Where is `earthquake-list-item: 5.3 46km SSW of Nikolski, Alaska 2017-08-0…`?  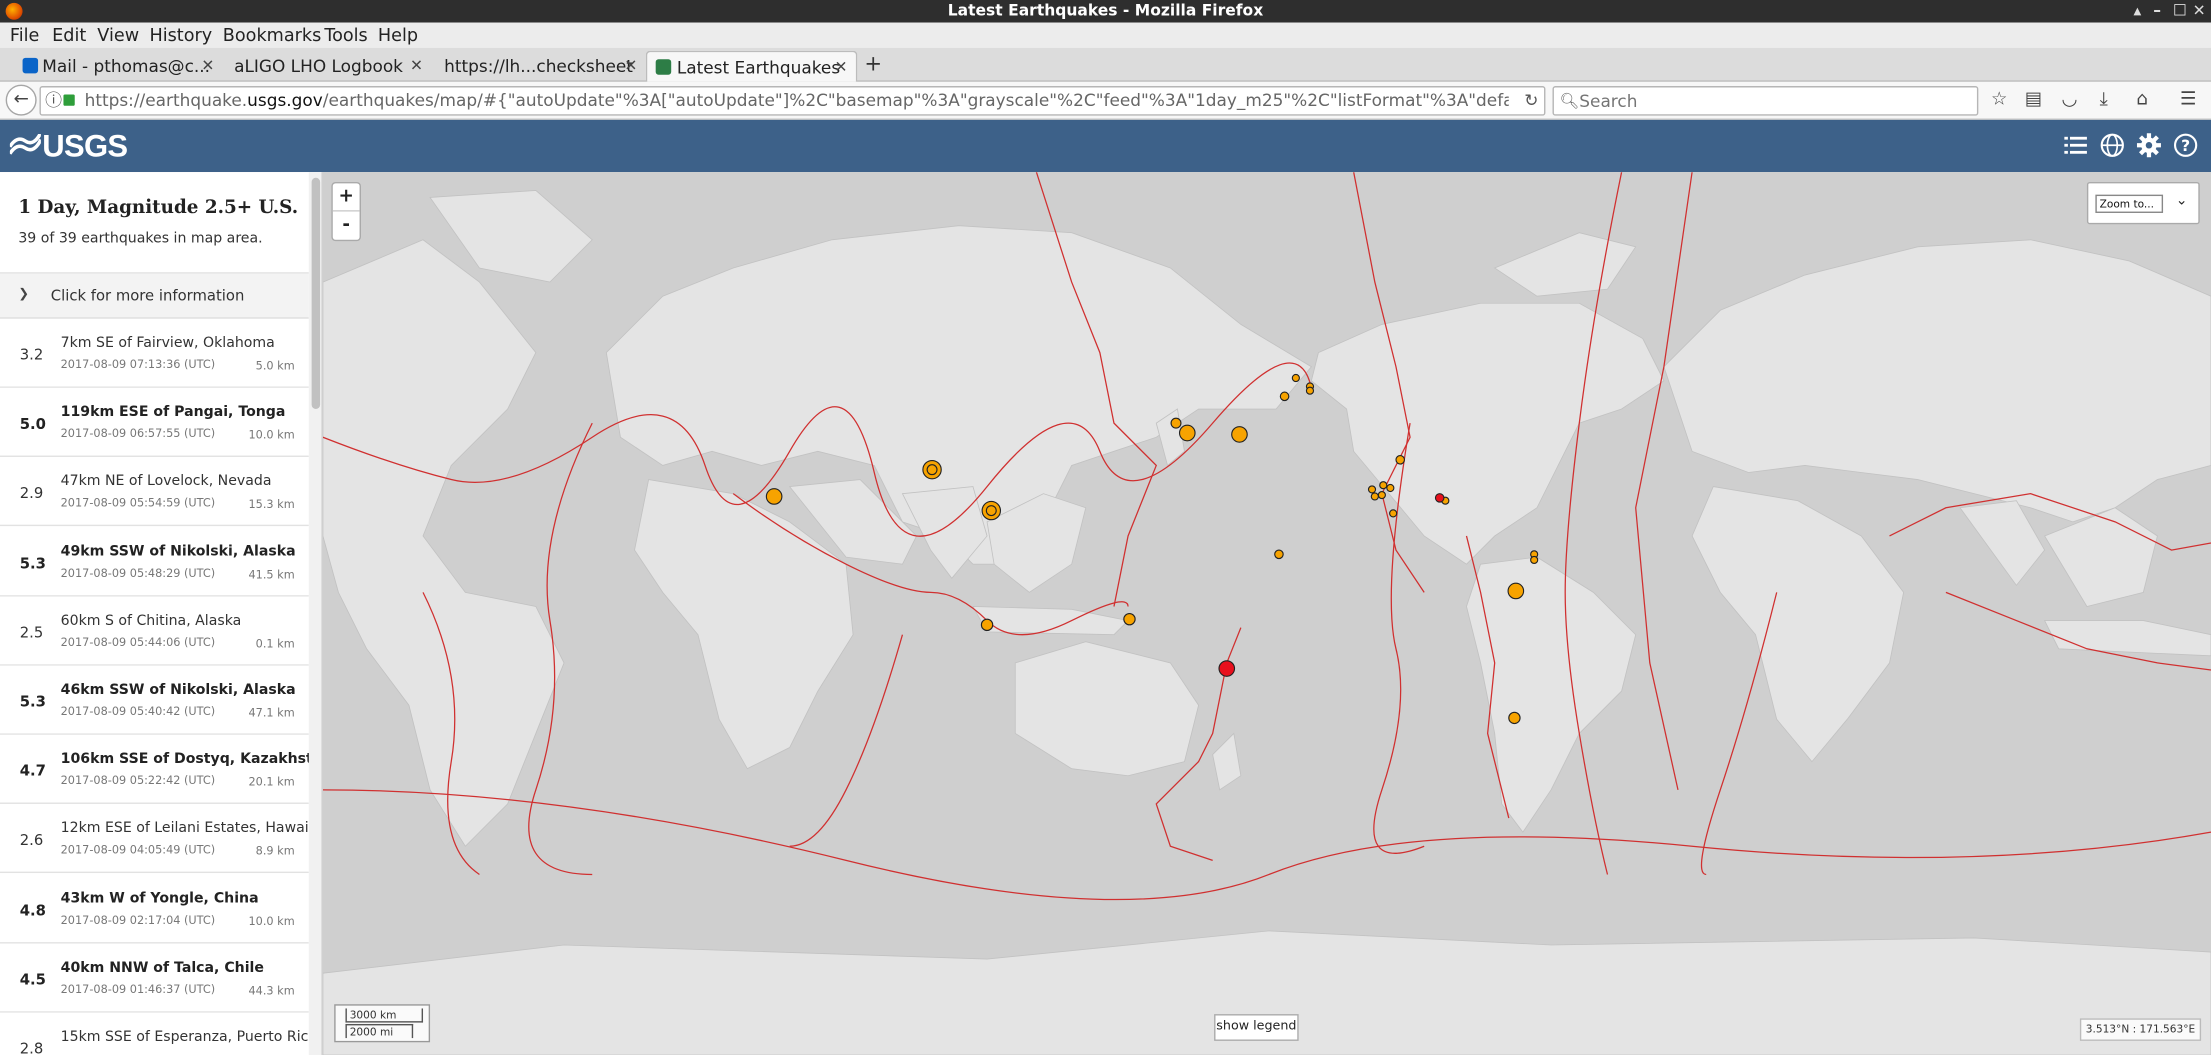
earthquake-list-item: 5.3 46km SSW of Nikolski, Alaska 2017-08-0… is located at coordinates (154, 700).